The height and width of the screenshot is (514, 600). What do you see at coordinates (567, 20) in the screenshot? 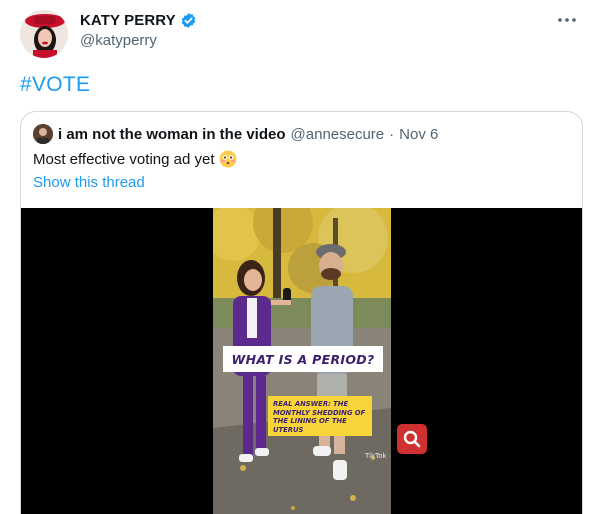
I see `more-options-icon` at bounding box center [567, 20].